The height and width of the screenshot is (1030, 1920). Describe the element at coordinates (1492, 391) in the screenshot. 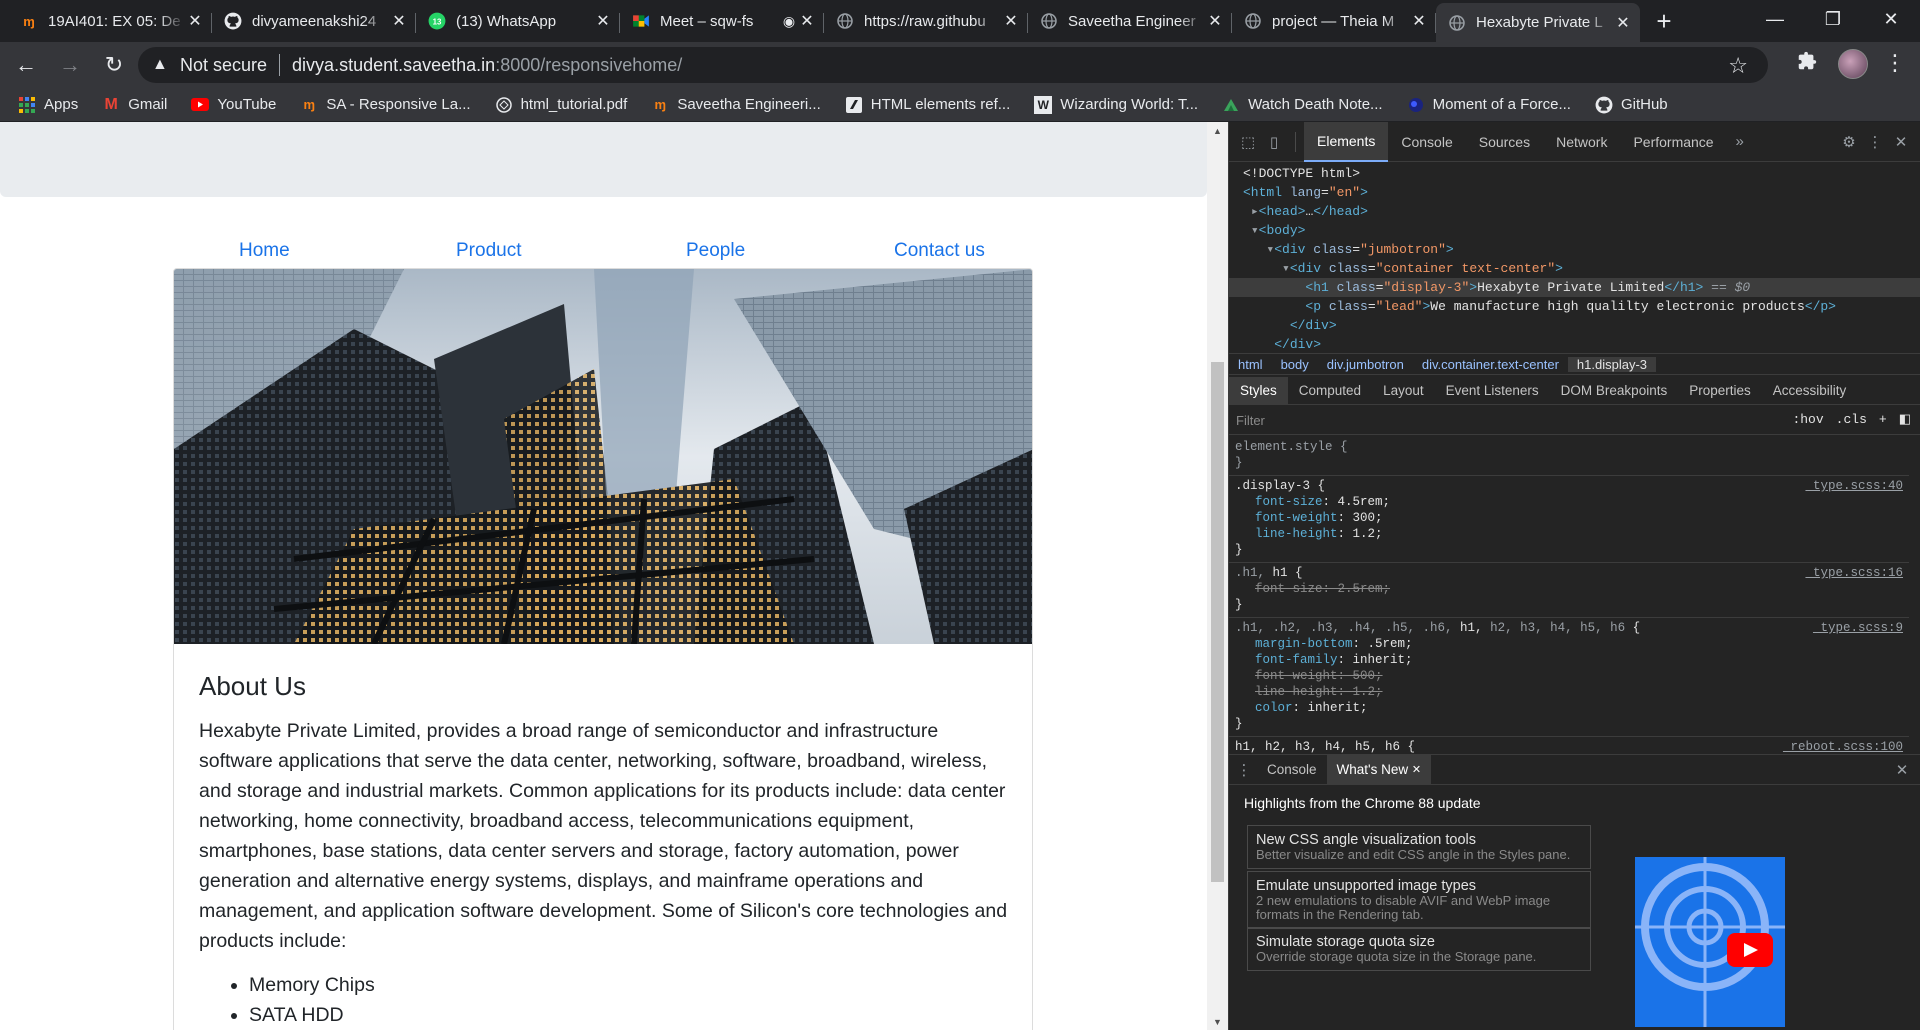

I see `subtab-event-listeners: Event Listeners` at that location.